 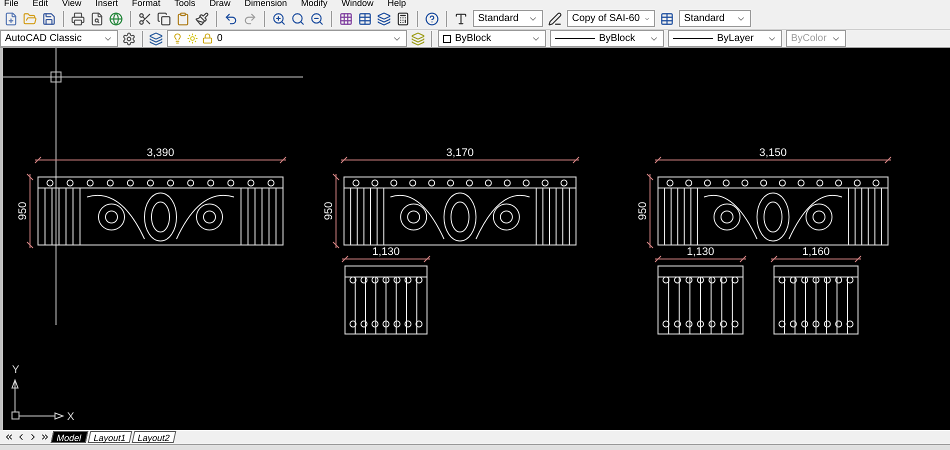 I want to click on dimension-label: 1,160, so click(x=816, y=252).